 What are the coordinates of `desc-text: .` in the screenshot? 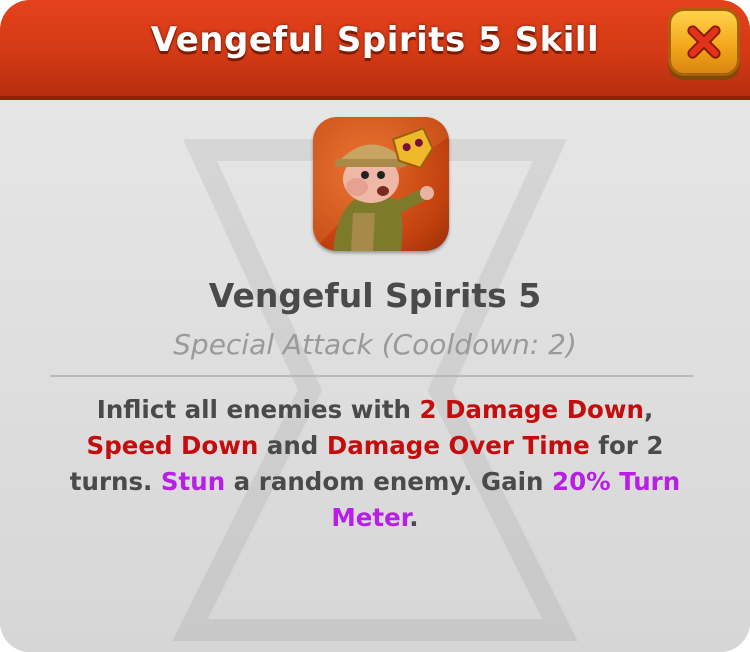 It's located at (414, 517).